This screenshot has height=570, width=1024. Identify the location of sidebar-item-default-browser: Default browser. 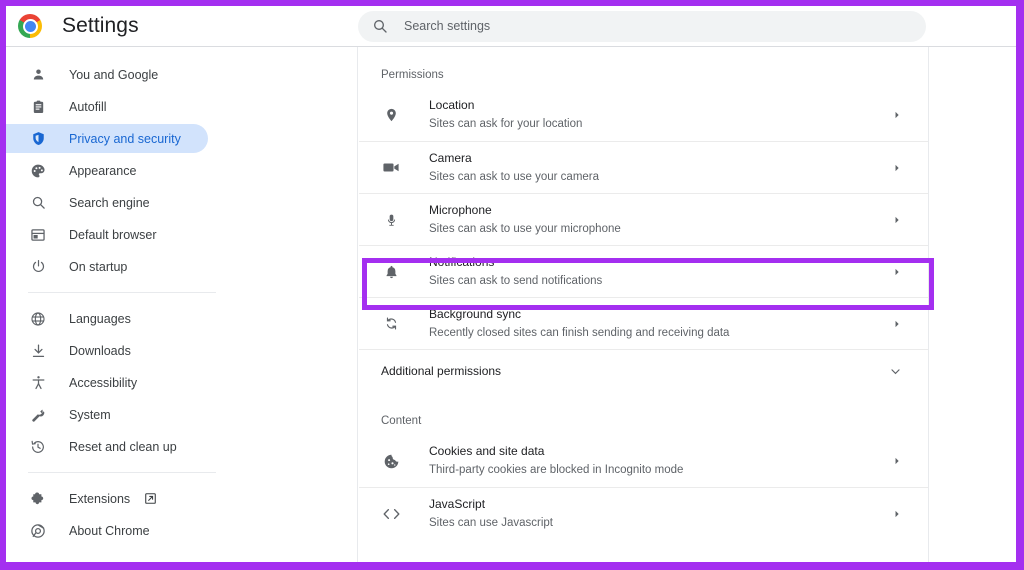
(107, 234).